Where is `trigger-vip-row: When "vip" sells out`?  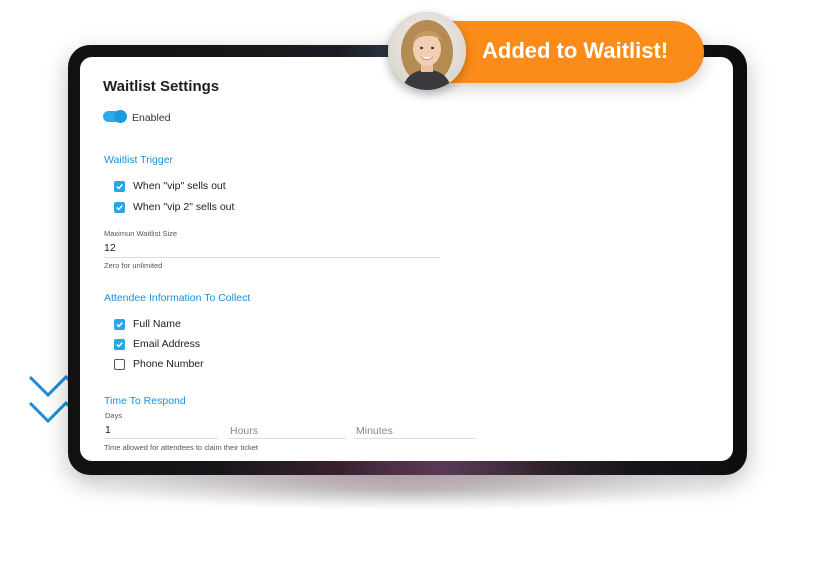 trigger-vip-row: When "vip" sells out is located at coordinates (170, 186).